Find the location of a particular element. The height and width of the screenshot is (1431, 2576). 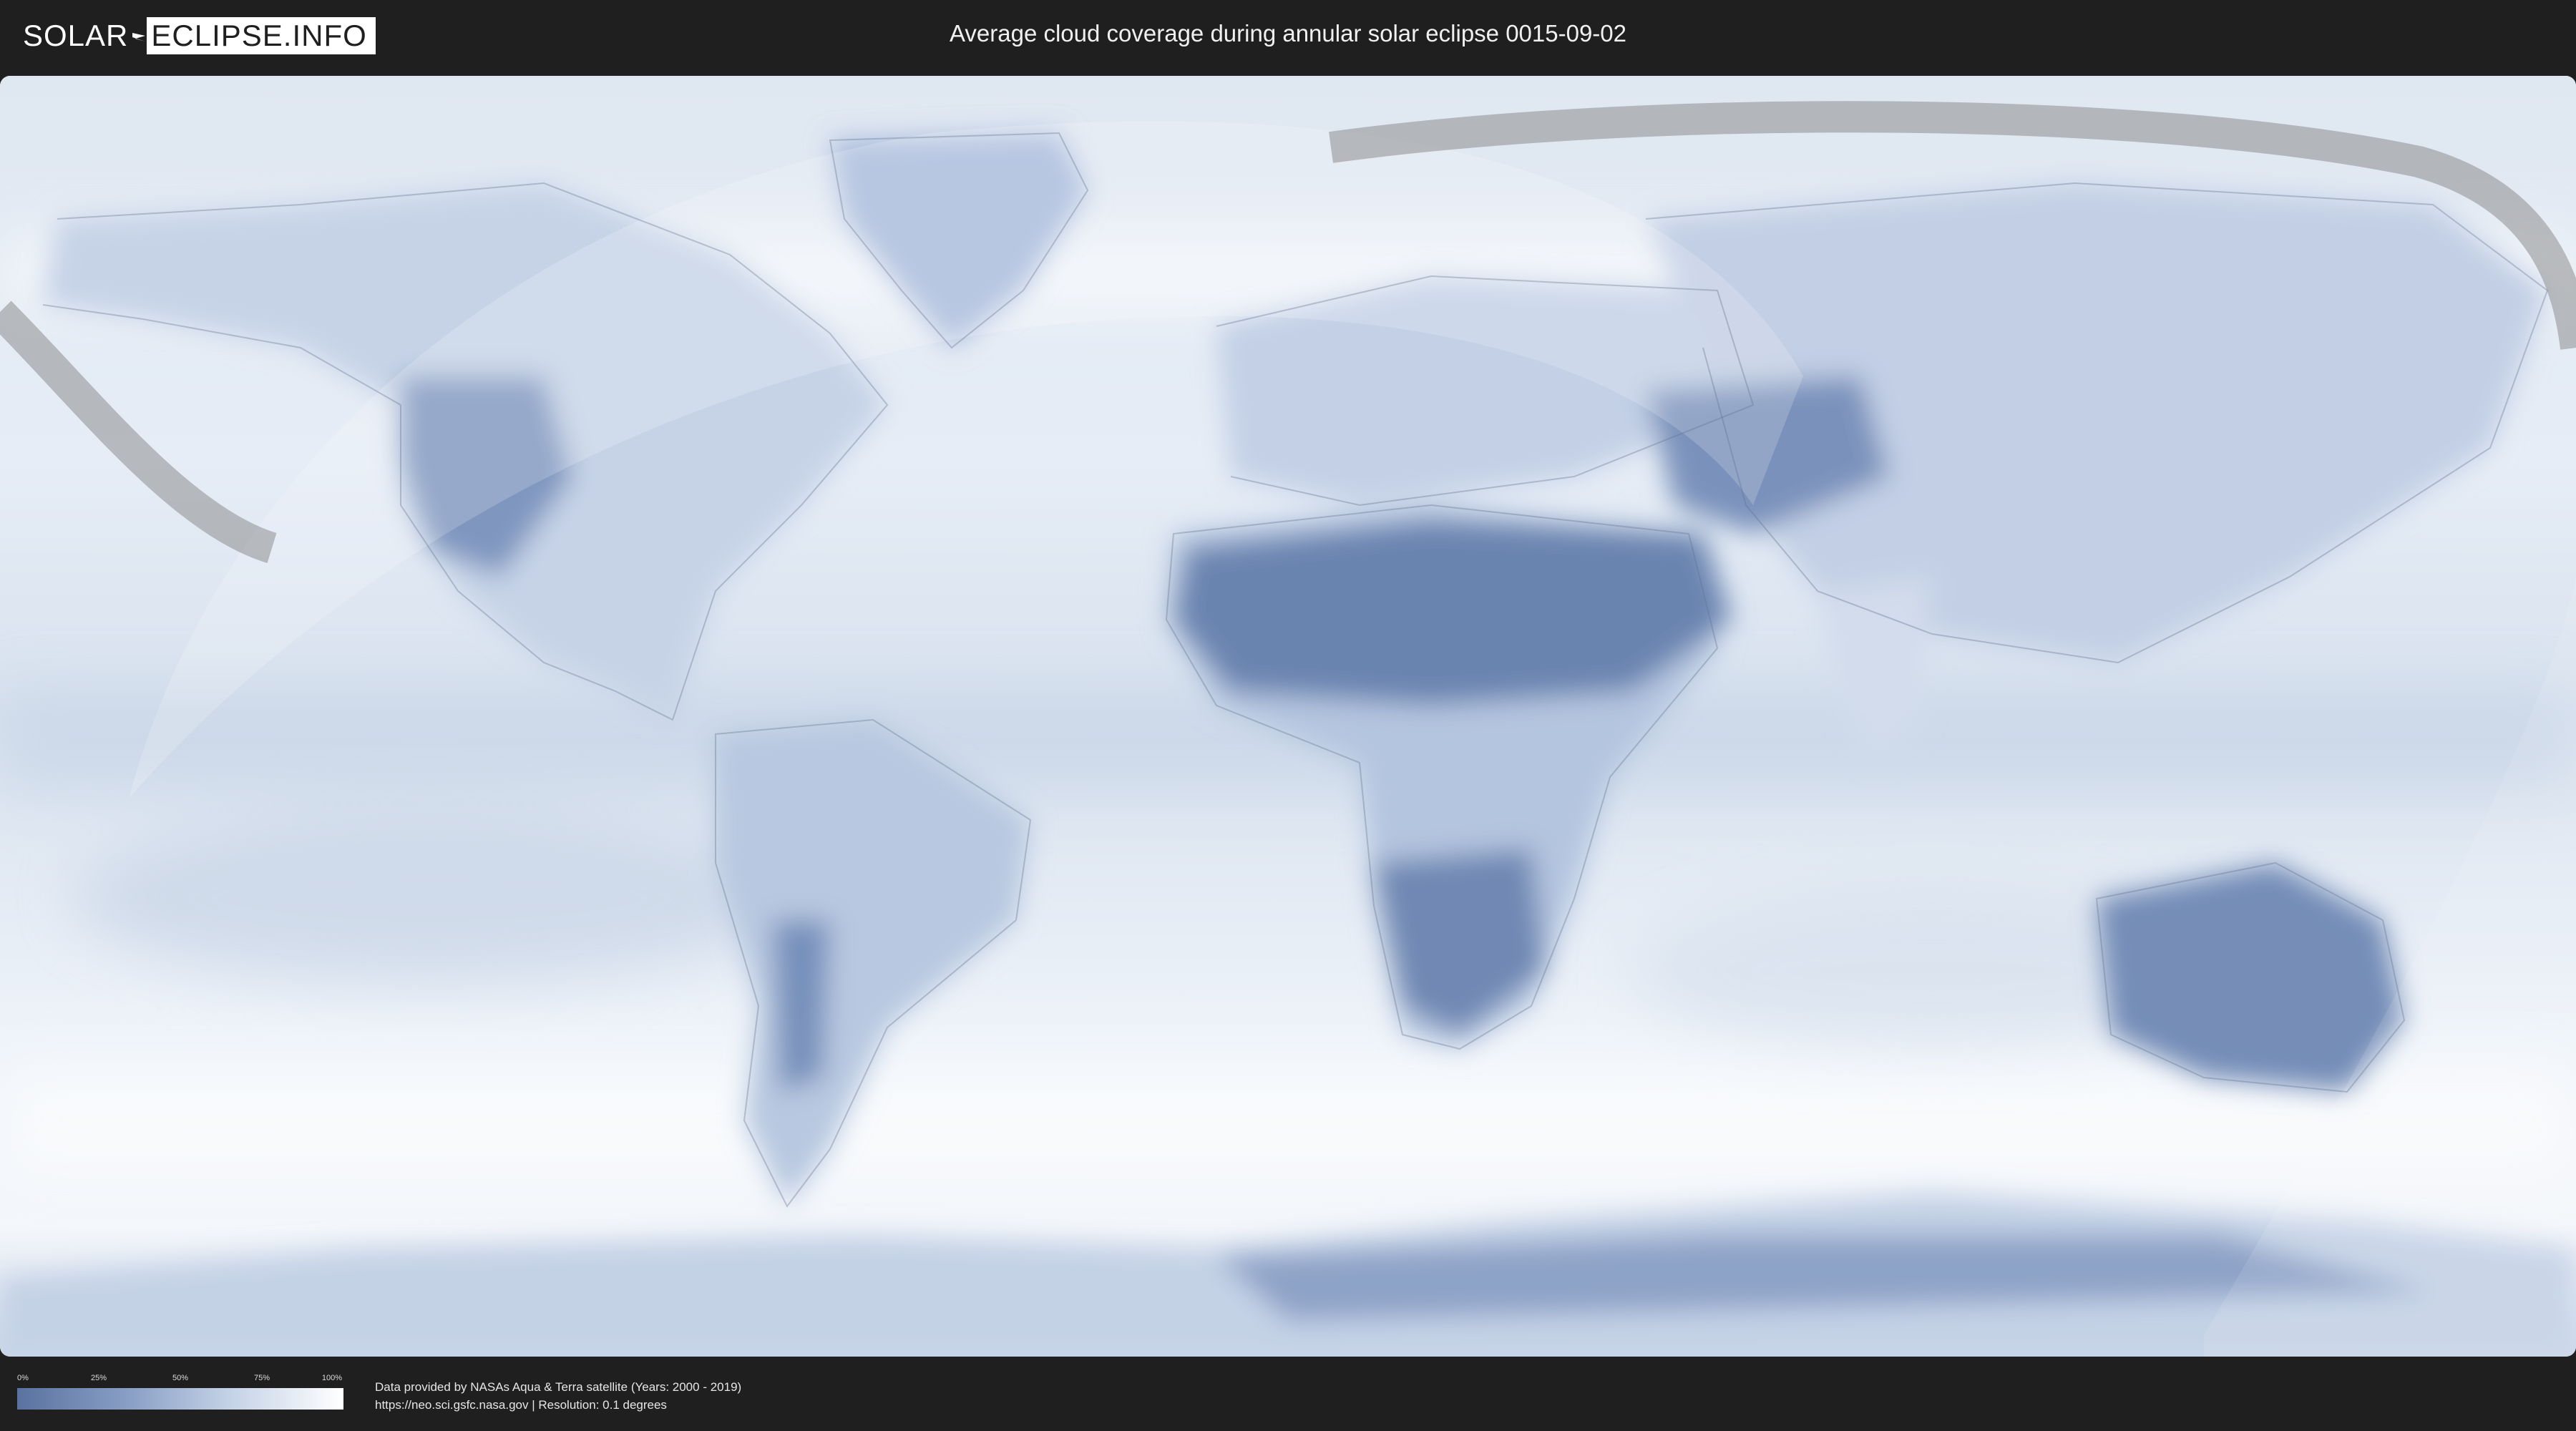

legend-tick-0: 0% is located at coordinates (23, 1378).